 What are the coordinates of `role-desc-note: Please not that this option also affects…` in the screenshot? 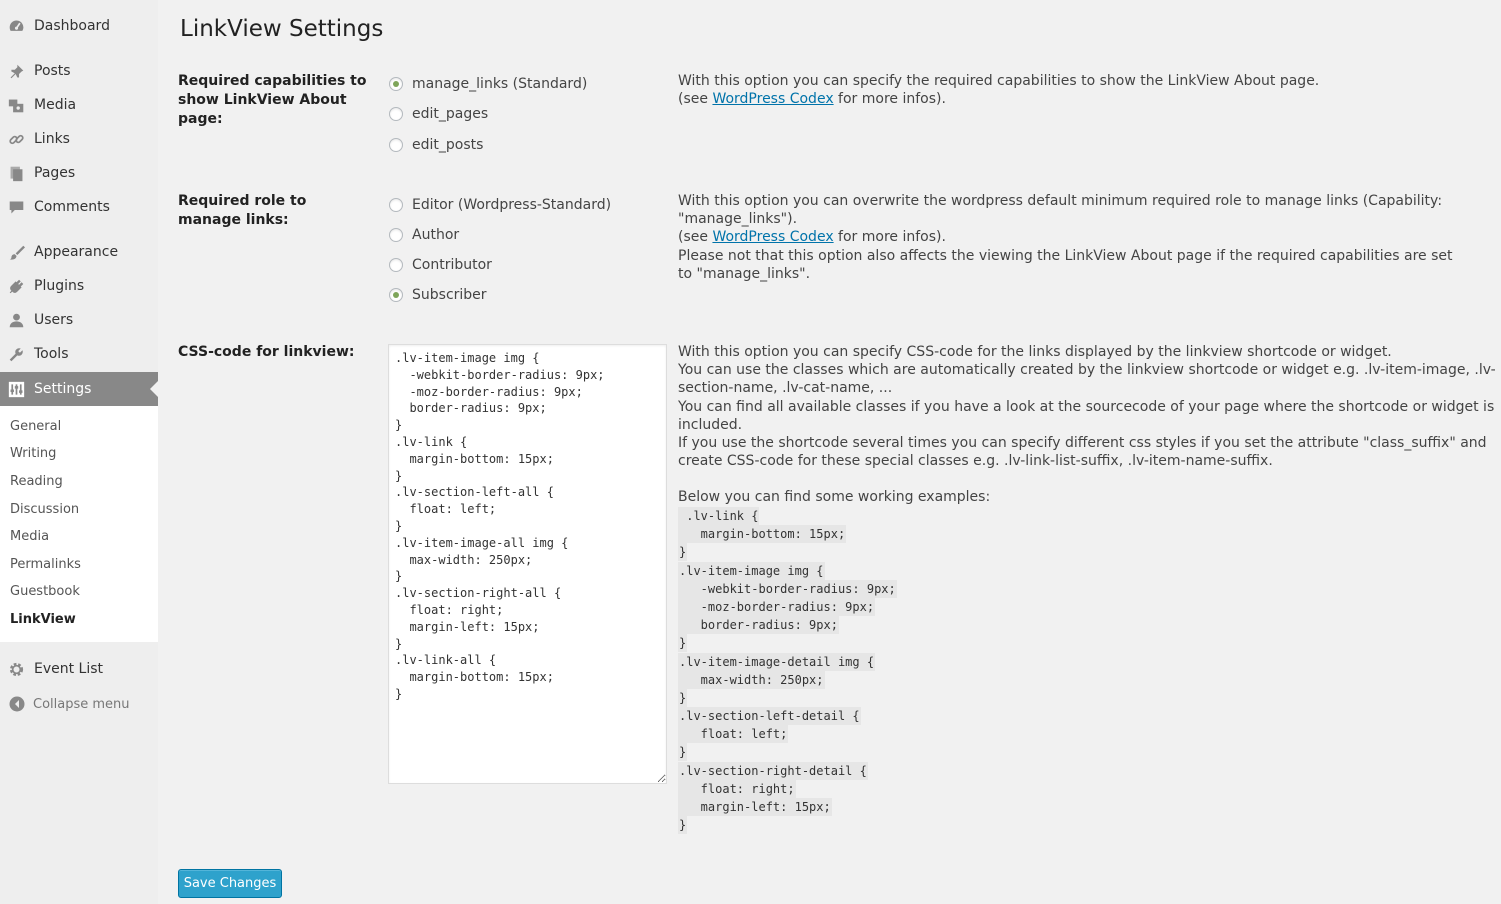 It's located at (1065, 264).